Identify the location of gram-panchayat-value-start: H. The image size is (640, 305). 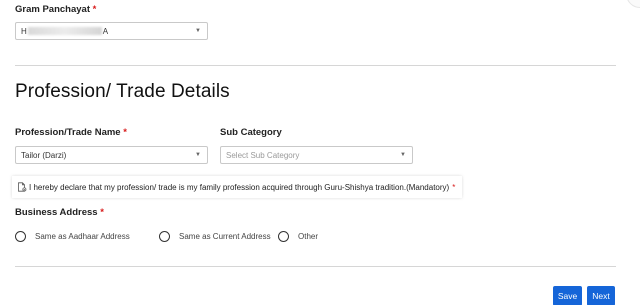
(24, 31).